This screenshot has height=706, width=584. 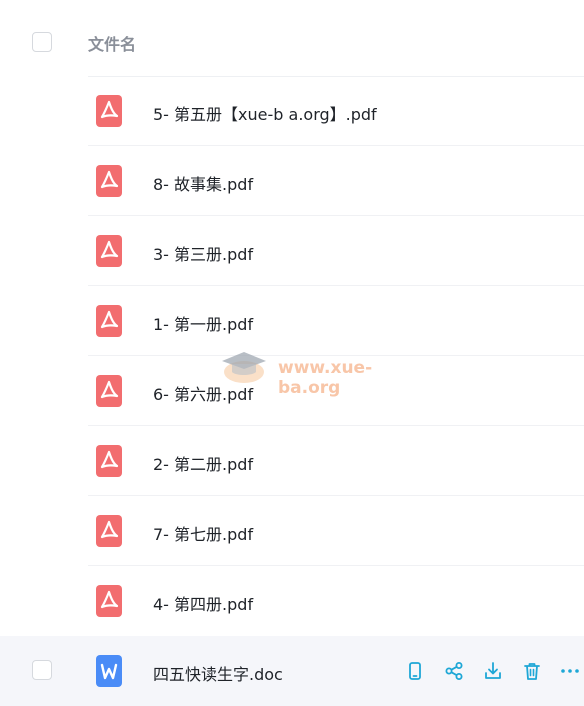 What do you see at coordinates (203, 463) in the screenshot?
I see `file-name: 2- 第二册.pdf` at bounding box center [203, 463].